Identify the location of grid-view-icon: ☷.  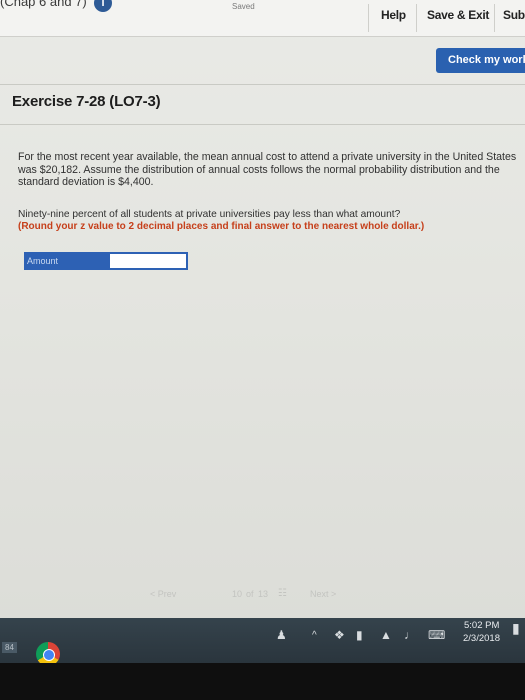
(282, 593).